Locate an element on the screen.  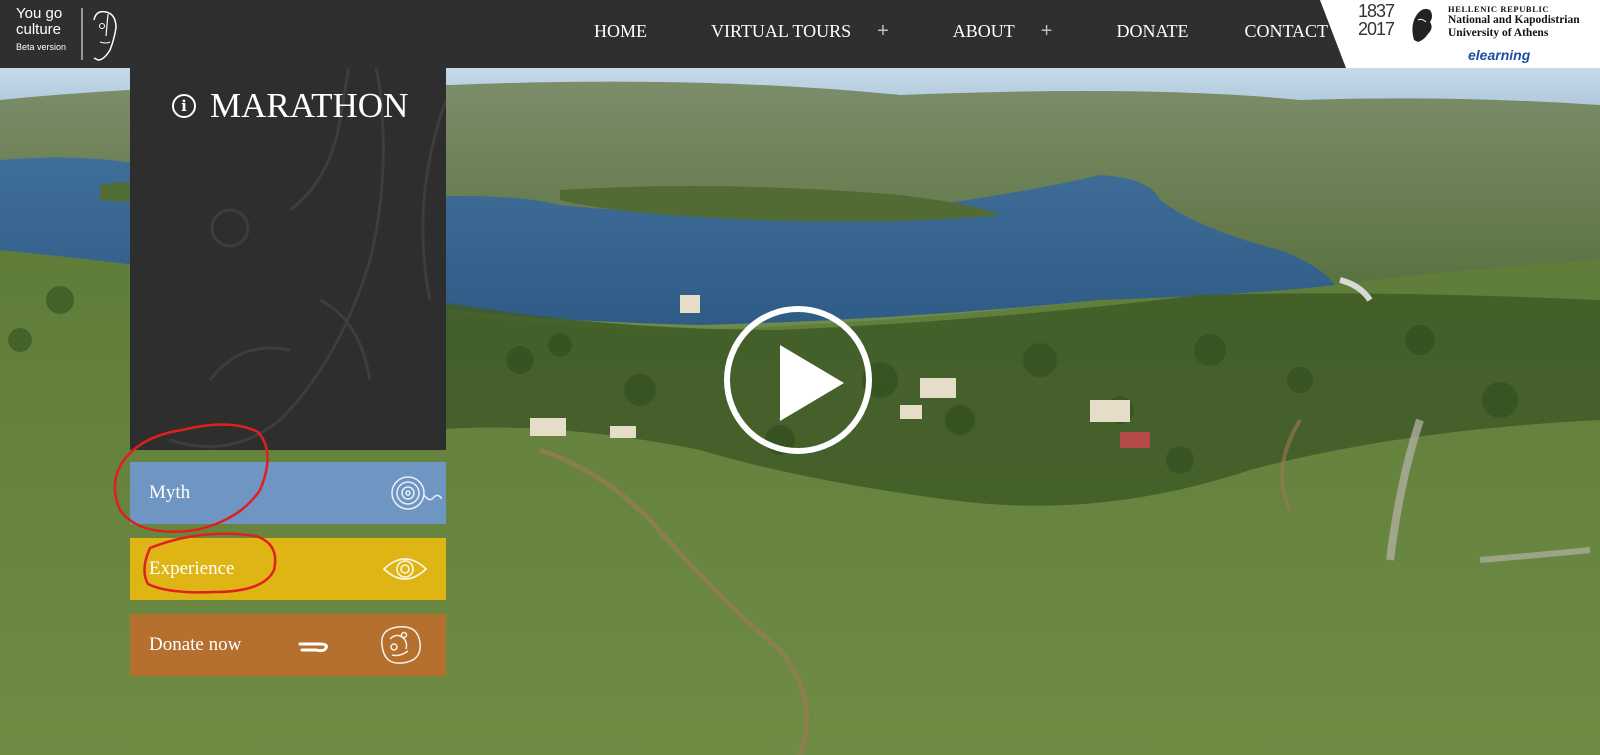
about-expand-icon: + is located at coordinates (1047, 31).